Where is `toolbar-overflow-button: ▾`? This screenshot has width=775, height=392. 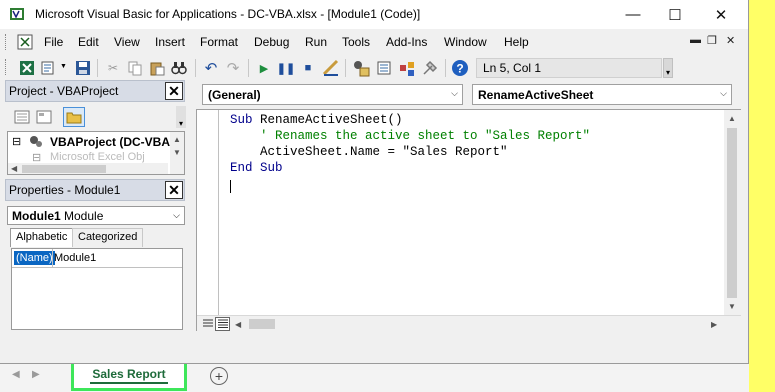 toolbar-overflow-button: ▾ is located at coordinates (668, 68).